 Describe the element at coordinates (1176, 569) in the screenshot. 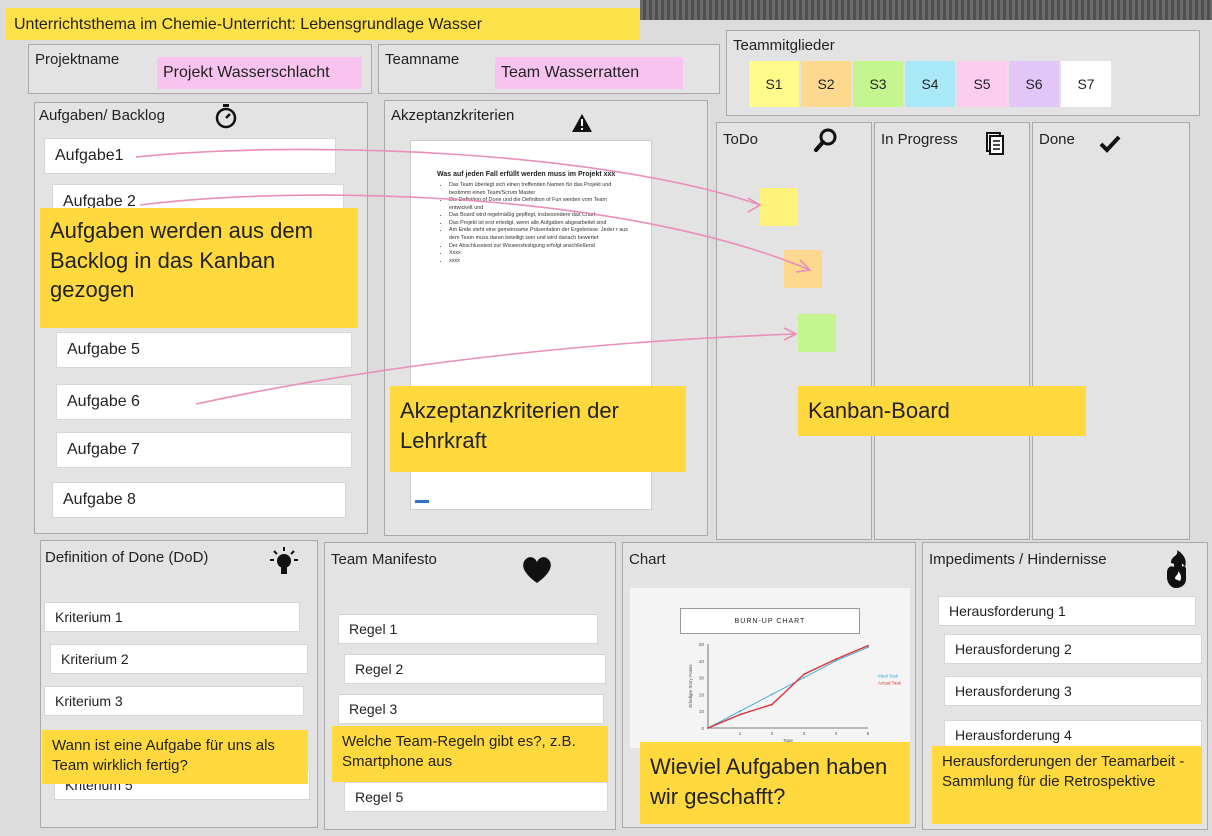

I see `fire-hand-icon` at that location.